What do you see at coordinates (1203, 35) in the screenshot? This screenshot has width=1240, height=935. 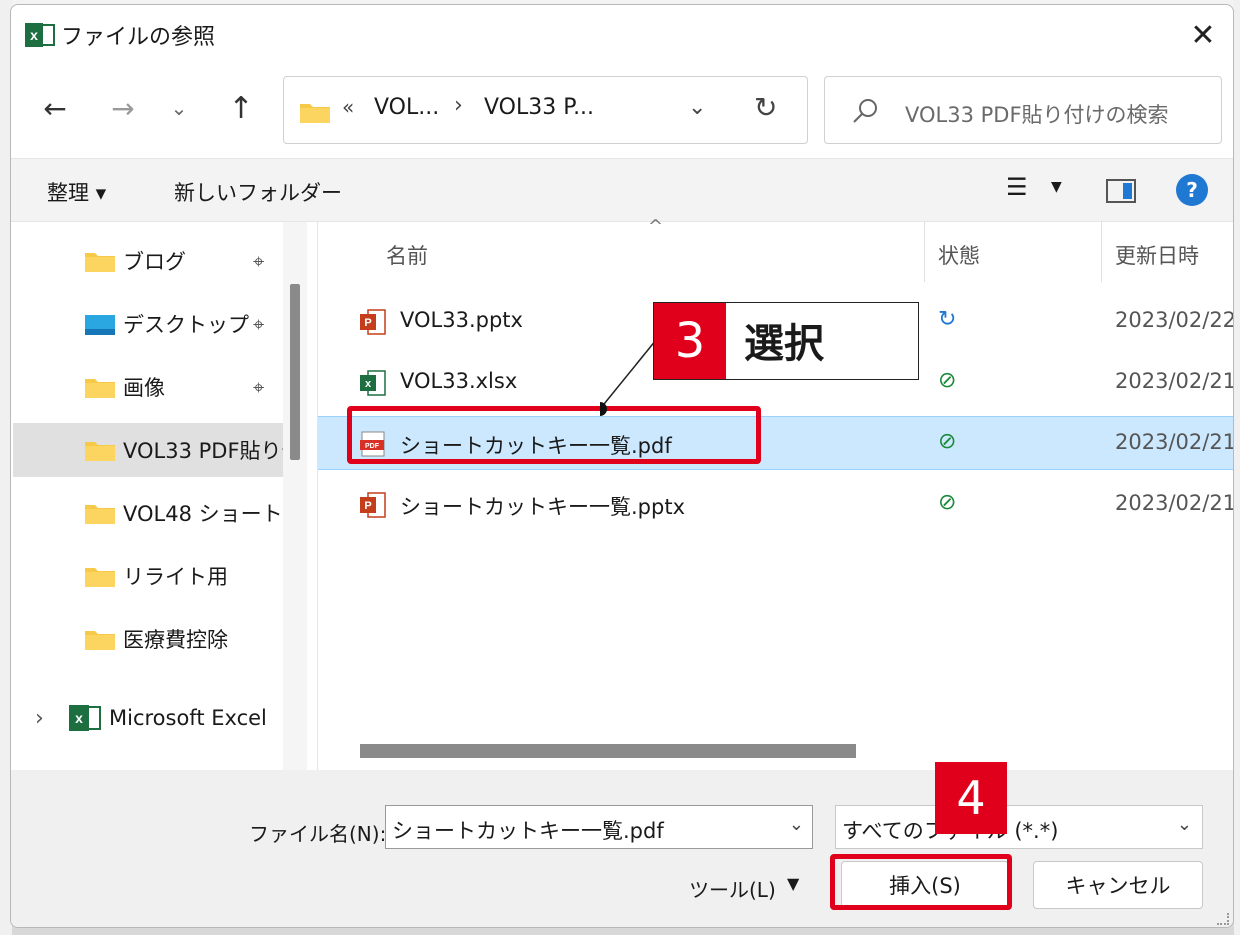 I see `close-button: ✕` at bounding box center [1203, 35].